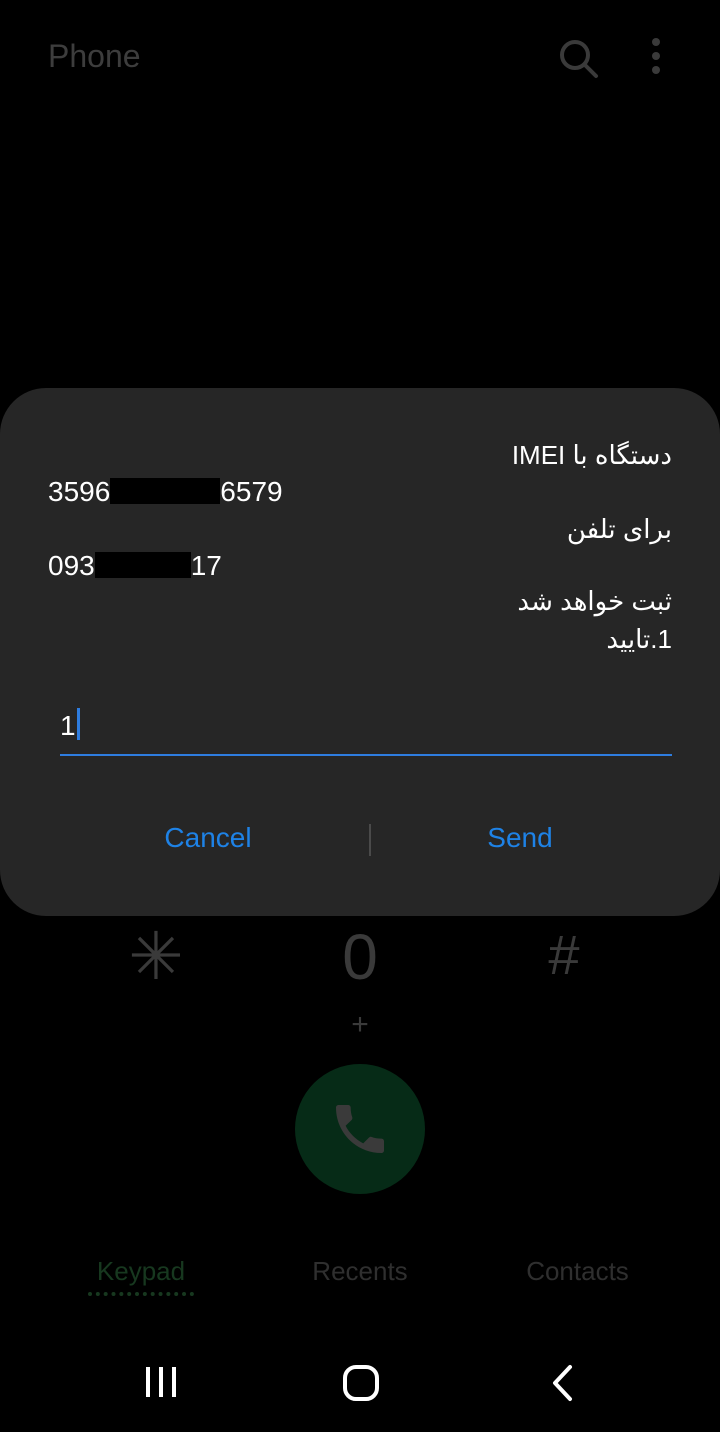  What do you see at coordinates (161, 1384) in the screenshot?
I see `recent-apps-icon` at bounding box center [161, 1384].